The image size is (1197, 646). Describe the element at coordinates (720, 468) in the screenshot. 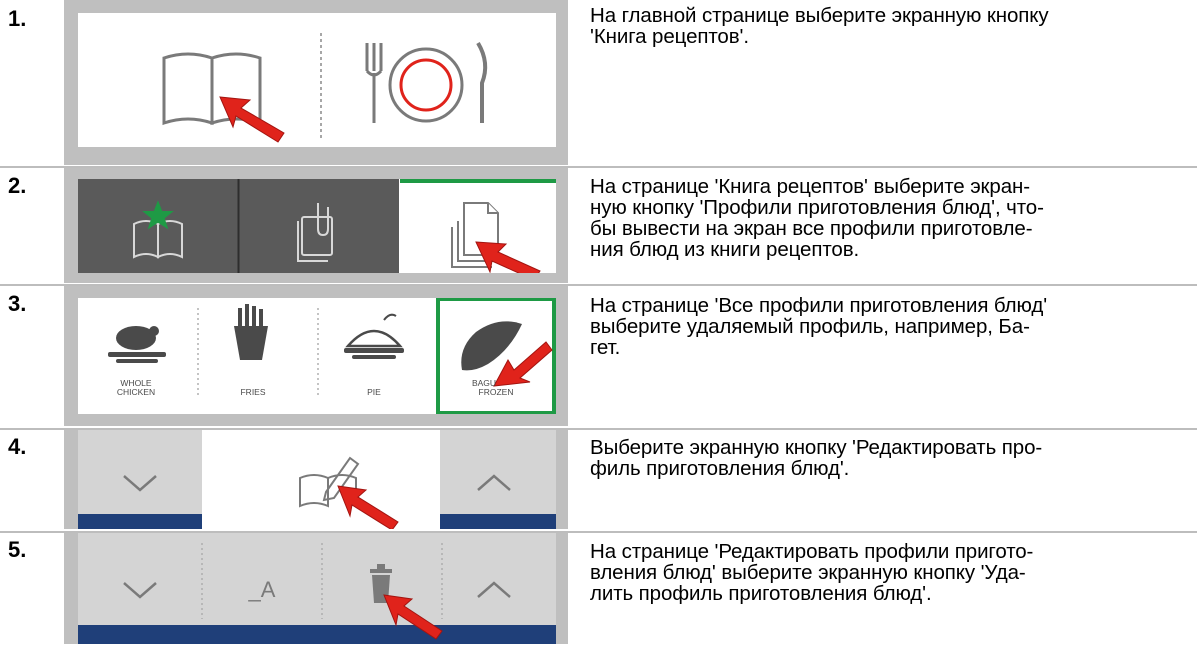

I see `desc-line: филь приготовления блюд'.` at that location.